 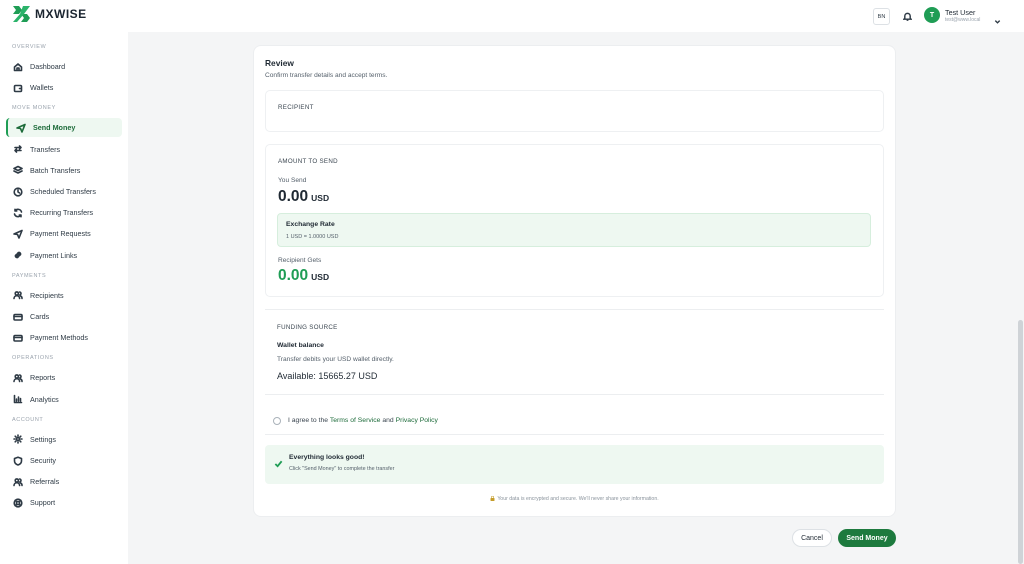 I want to click on brand-name: MXWISE, so click(x=61, y=14).